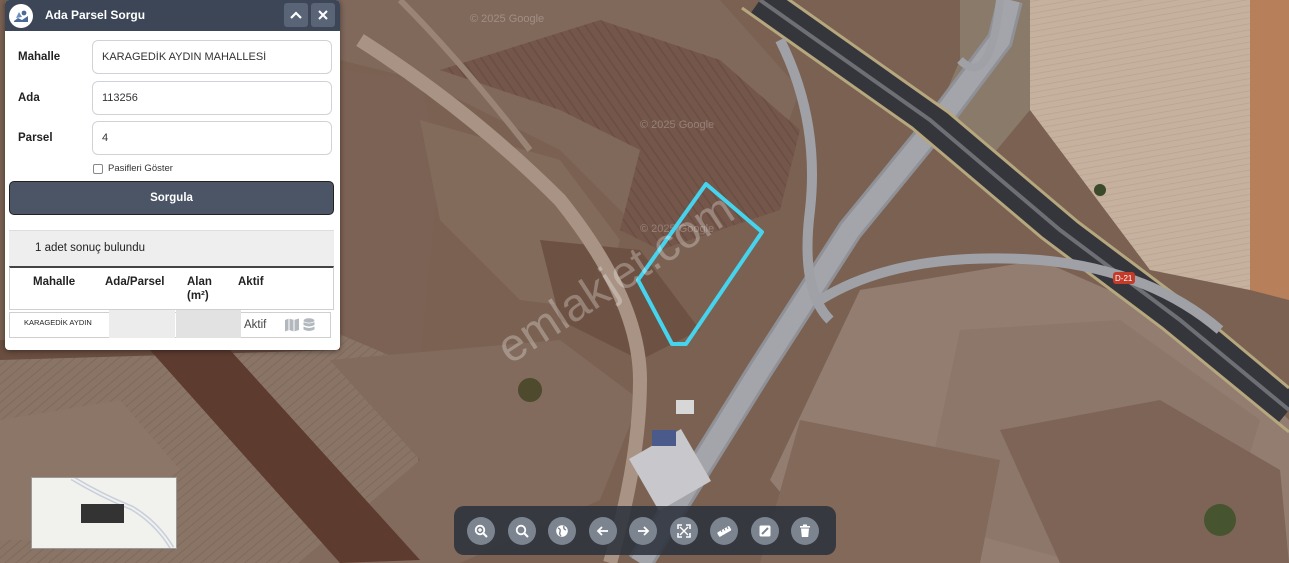  Describe the element at coordinates (677, 125) in the screenshot. I see `svg-text: © 2025 Google` at that location.